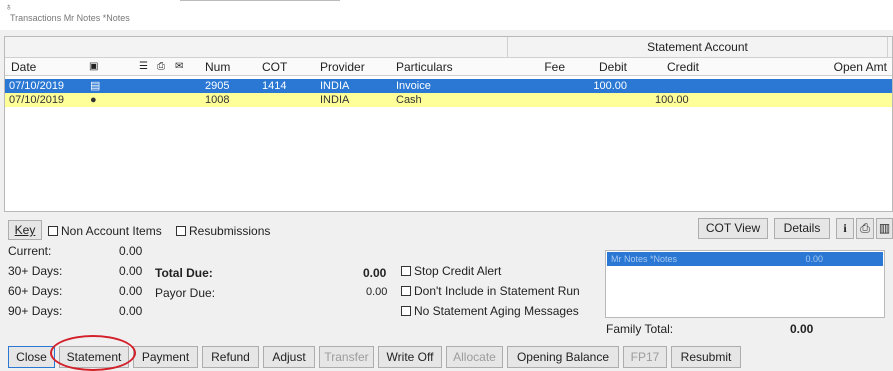 This screenshot has height=371, width=893. What do you see at coordinates (644, 259) in the screenshot?
I see `family-member-name: Mr Notes *Notes` at bounding box center [644, 259].